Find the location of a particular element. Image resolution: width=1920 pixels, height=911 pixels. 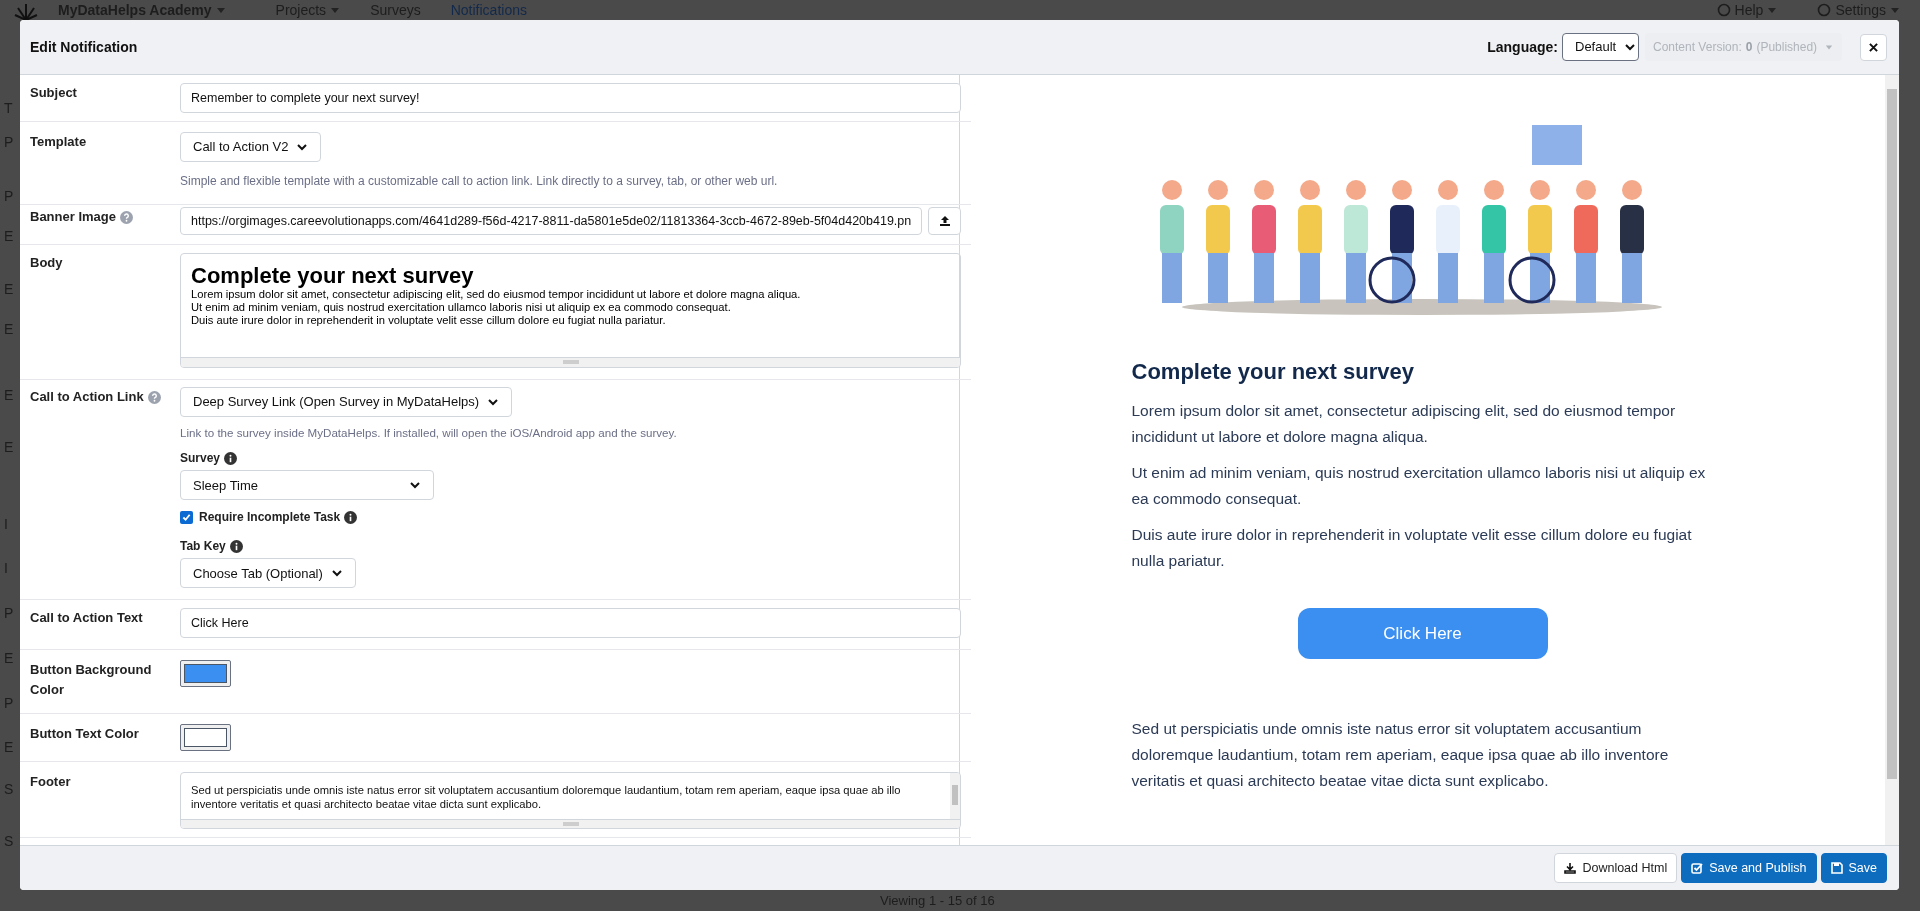

survey-select: Sleep Time is located at coordinates (307, 485).